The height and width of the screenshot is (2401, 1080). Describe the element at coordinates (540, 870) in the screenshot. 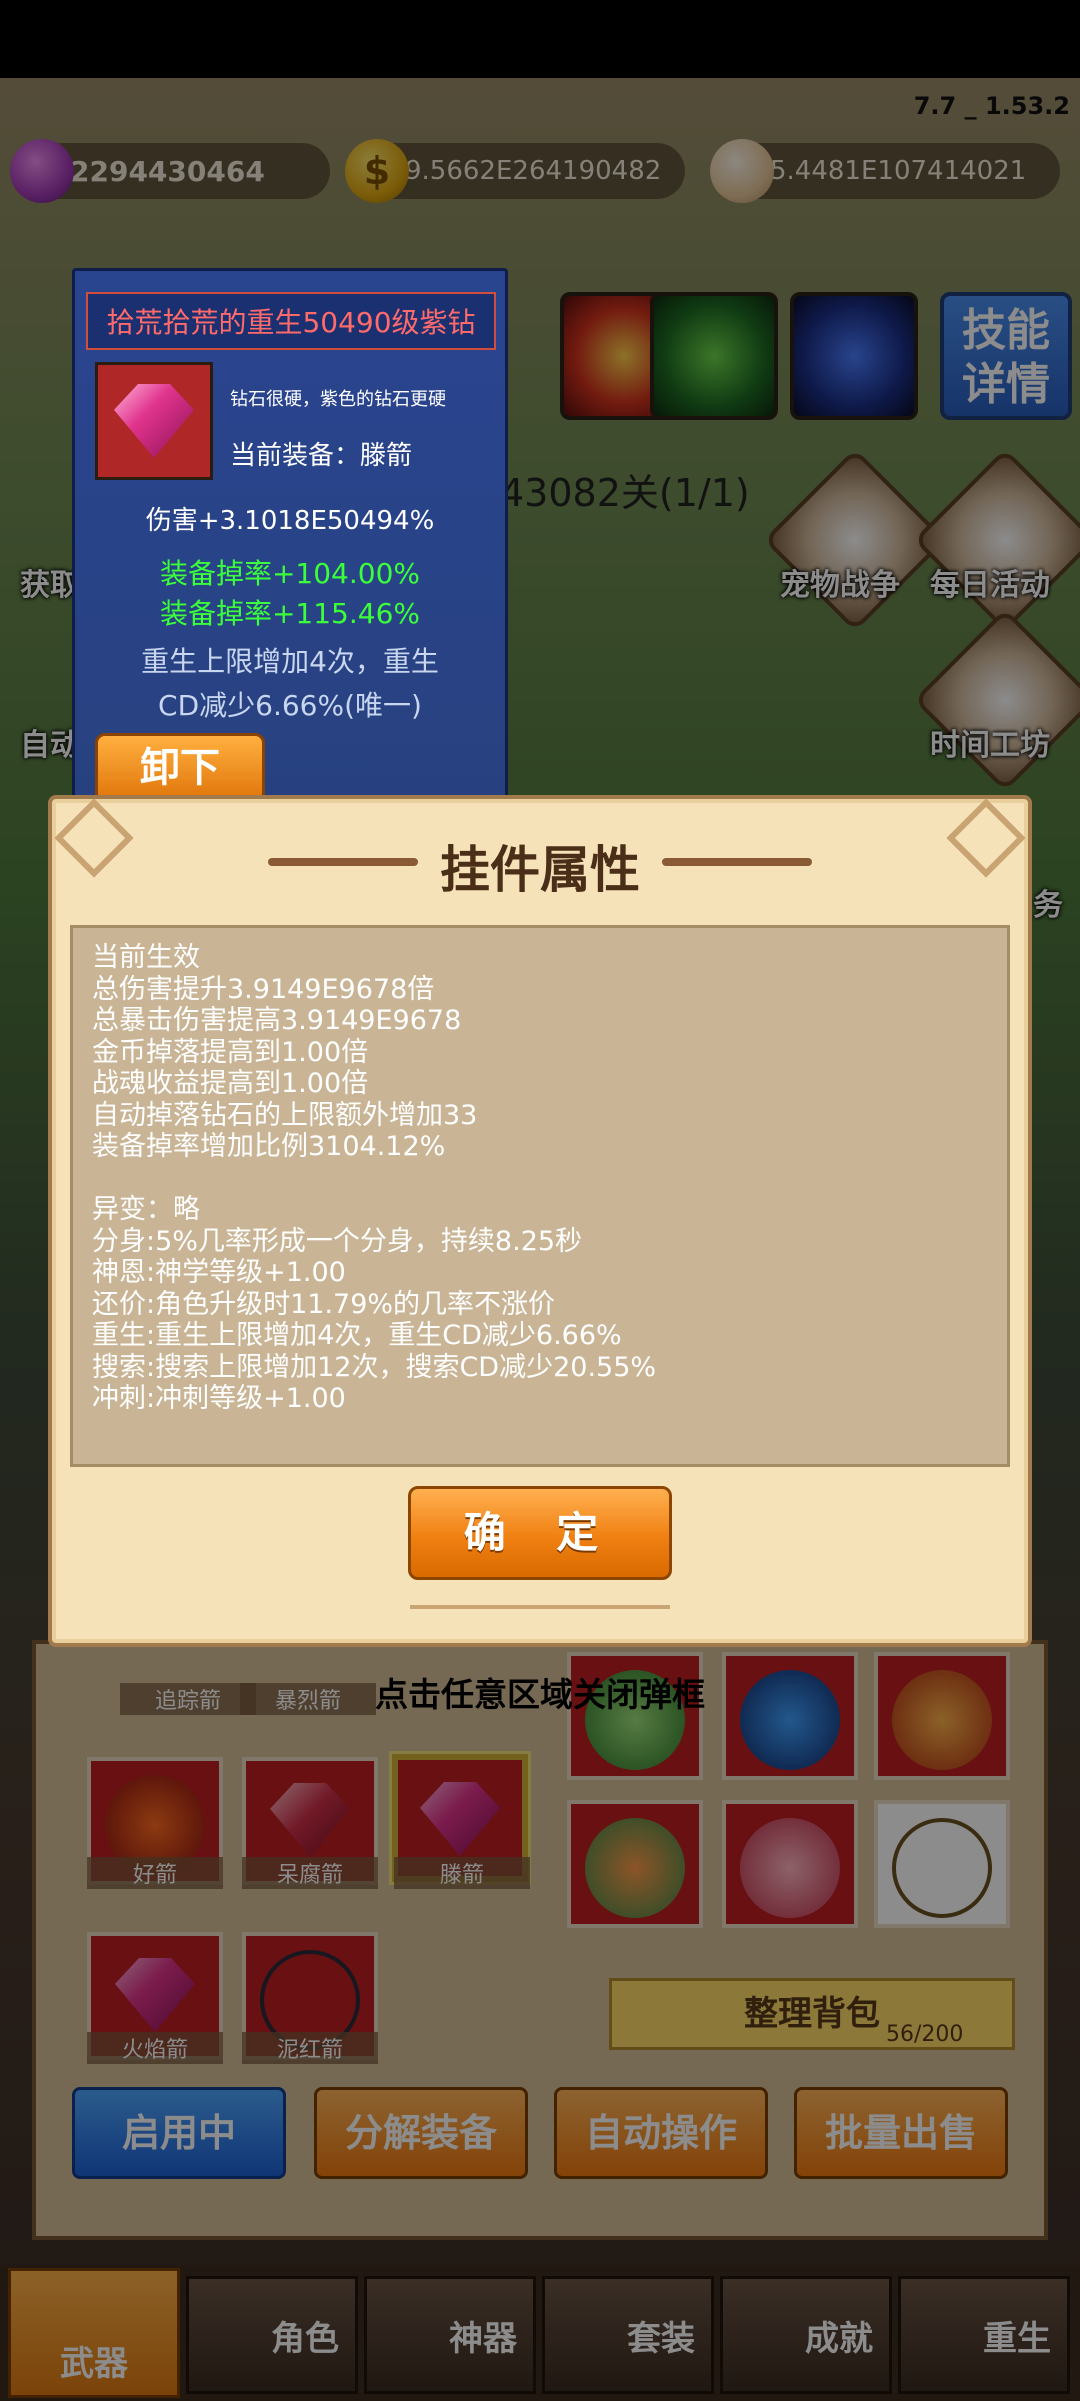

I see `dialog-title: 挂件属性` at that location.